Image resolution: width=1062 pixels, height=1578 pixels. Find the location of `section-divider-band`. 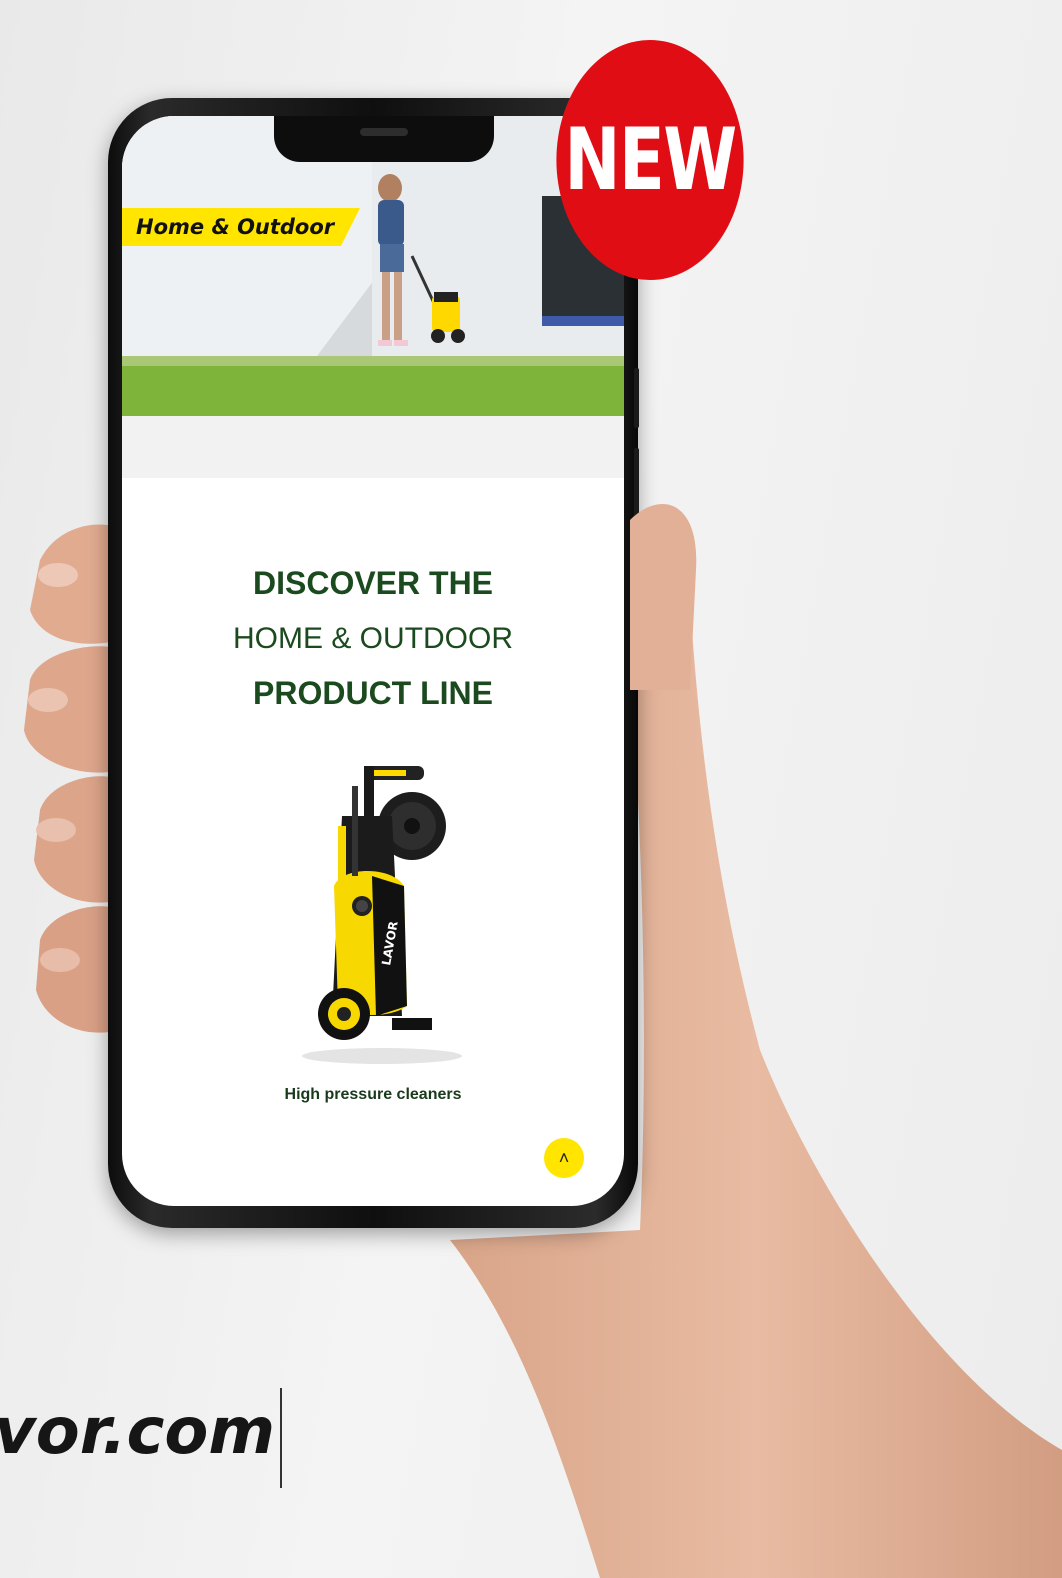

section-divider-band is located at coordinates (373, 447).